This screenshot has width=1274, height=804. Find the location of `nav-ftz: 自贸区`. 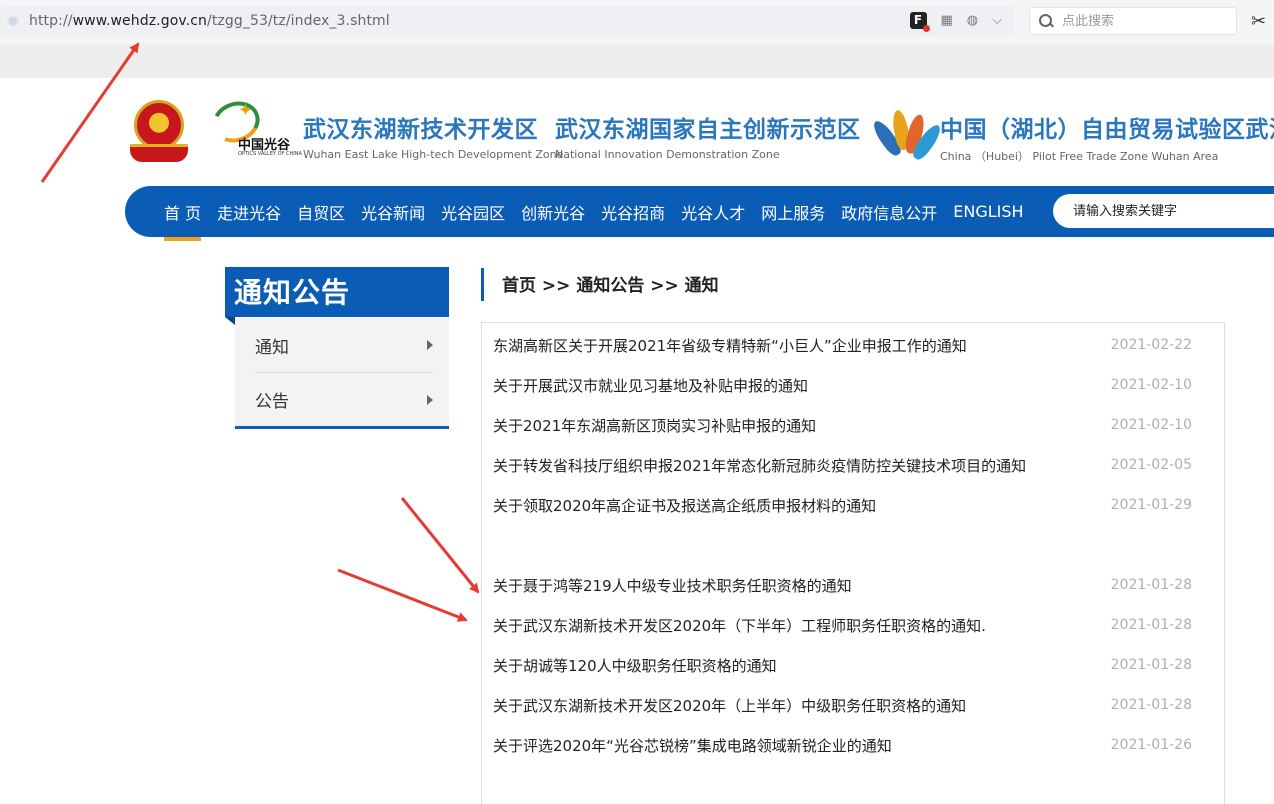

nav-ftz: 自贸区 is located at coordinates (321, 212).